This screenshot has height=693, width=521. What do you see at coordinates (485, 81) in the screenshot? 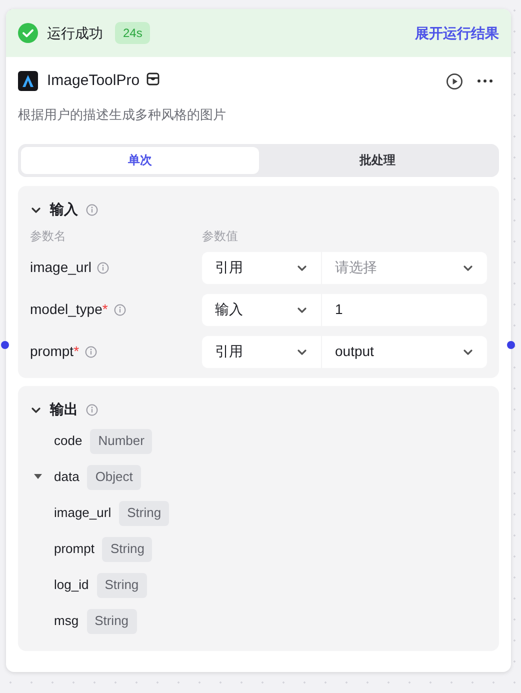
I see `more-icon` at bounding box center [485, 81].